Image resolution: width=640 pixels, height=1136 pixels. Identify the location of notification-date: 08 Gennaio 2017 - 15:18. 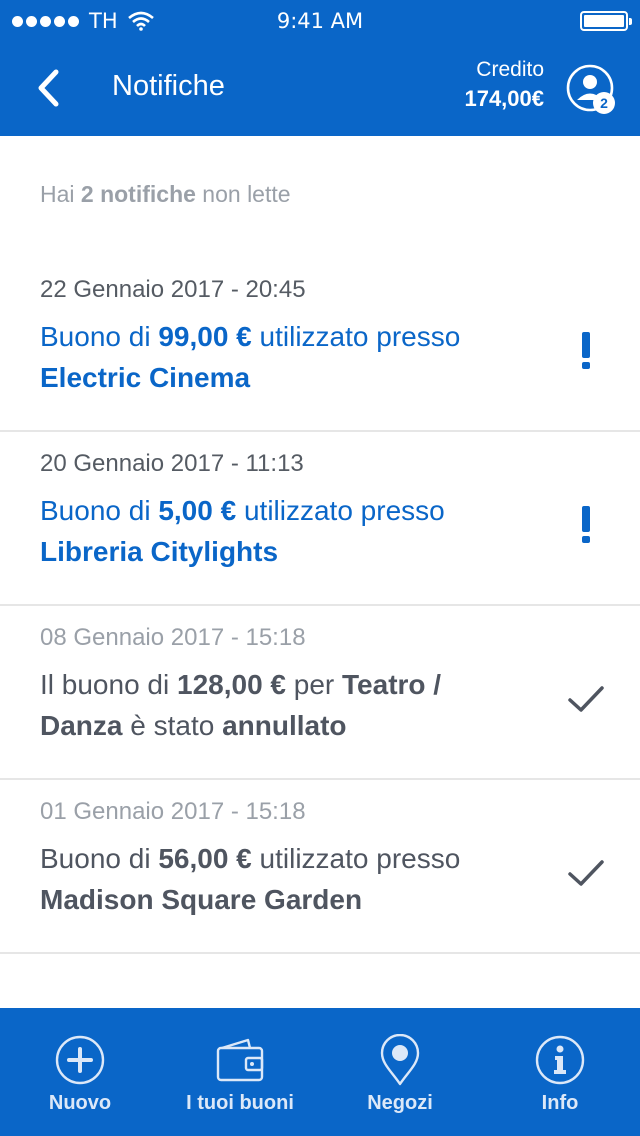
(173, 637).